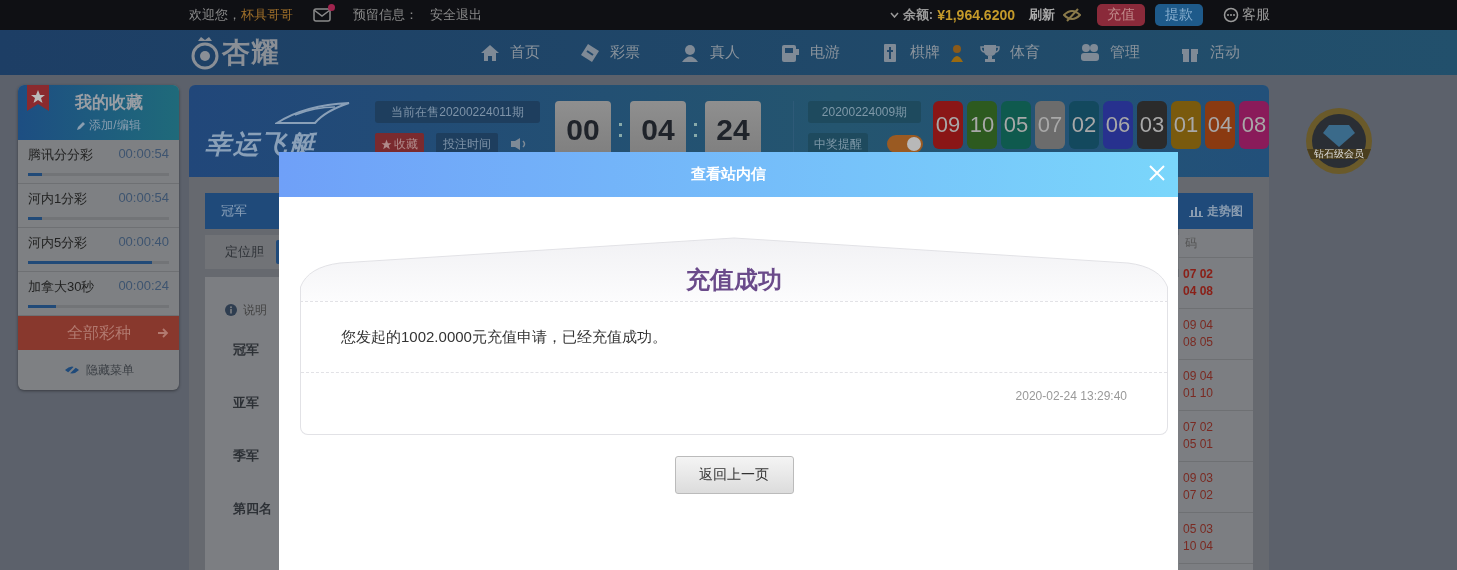 The image size is (1457, 570). Describe the element at coordinates (246, 402) in the screenshot. I see `position-label: 亚军` at that location.